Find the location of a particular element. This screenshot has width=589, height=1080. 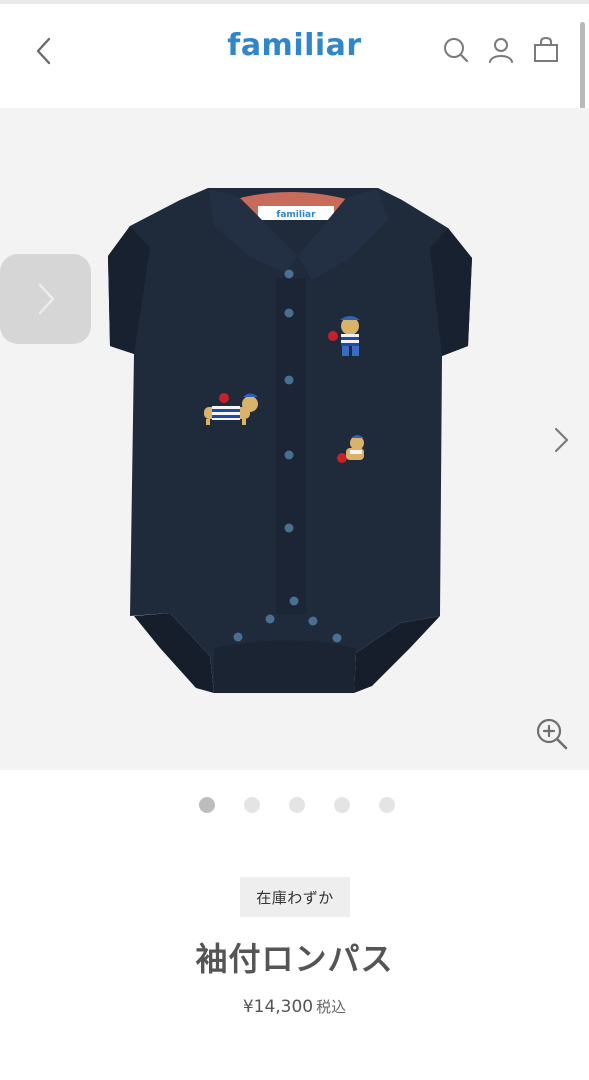

zoom-in-icon is located at coordinates (552, 734).